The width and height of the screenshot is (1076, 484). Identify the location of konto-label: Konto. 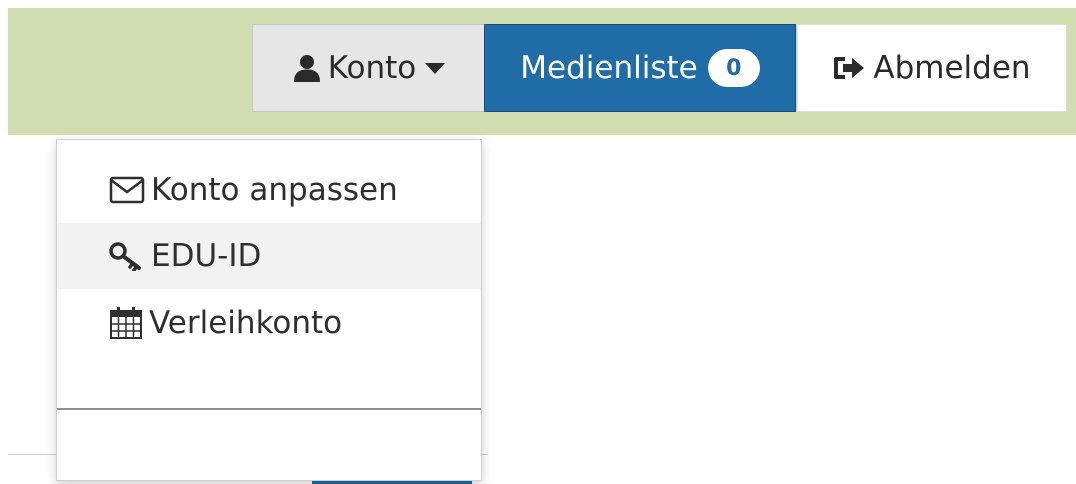
(372, 68).